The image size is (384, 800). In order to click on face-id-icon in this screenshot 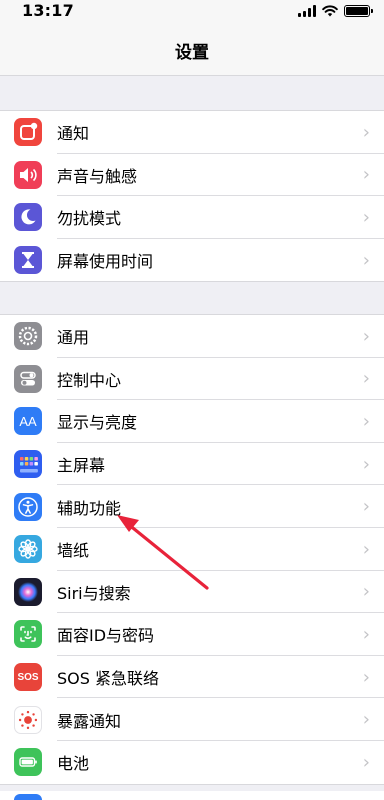, I will do `click(28, 634)`.